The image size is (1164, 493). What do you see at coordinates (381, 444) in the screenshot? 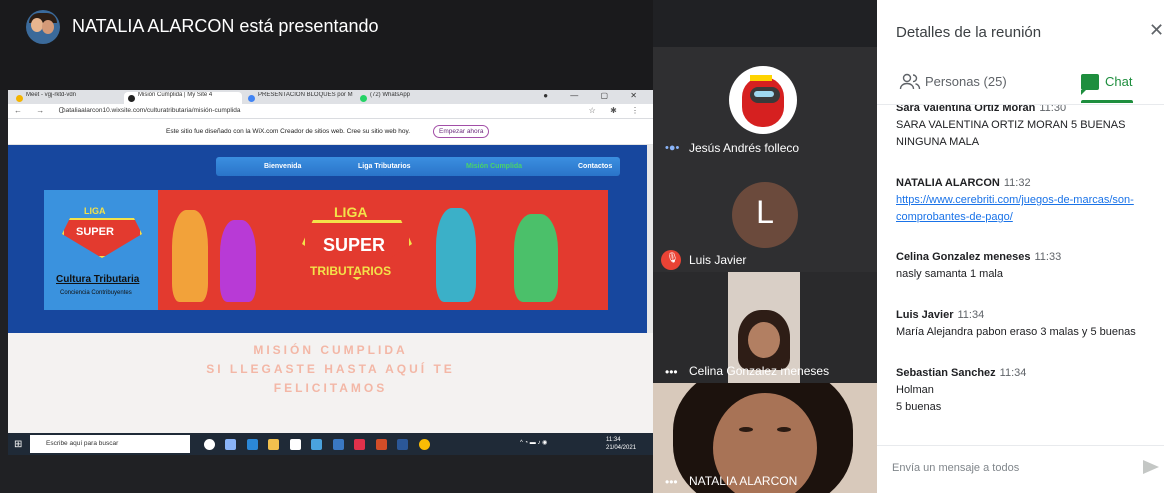
I see `powerpoint-icon` at bounding box center [381, 444].